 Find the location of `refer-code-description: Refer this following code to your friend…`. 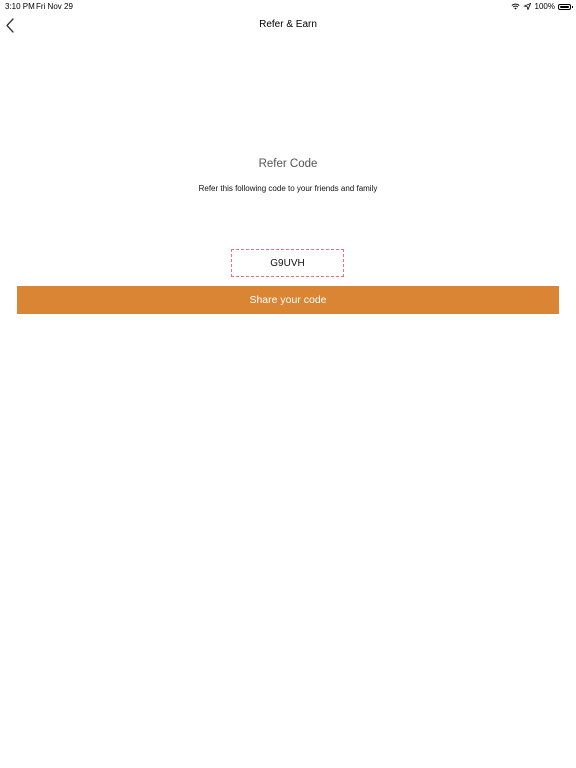

refer-code-description: Refer this following code to your friend… is located at coordinates (288, 188).